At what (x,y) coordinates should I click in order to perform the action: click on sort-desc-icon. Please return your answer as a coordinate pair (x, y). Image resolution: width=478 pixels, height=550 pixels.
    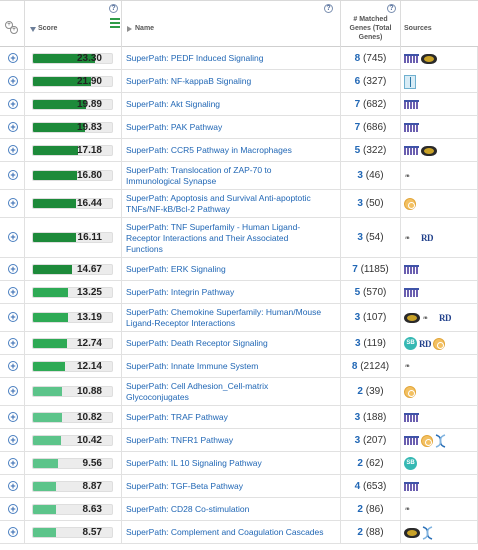
    Looking at the image, I should click on (33, 29).